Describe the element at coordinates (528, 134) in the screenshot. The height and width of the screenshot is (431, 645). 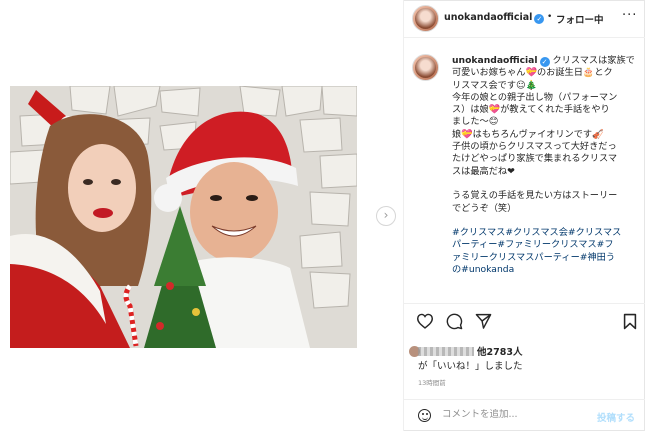
I see `caption-line: 娘💝はもちろんヴァイオリンです🎻` at that location.